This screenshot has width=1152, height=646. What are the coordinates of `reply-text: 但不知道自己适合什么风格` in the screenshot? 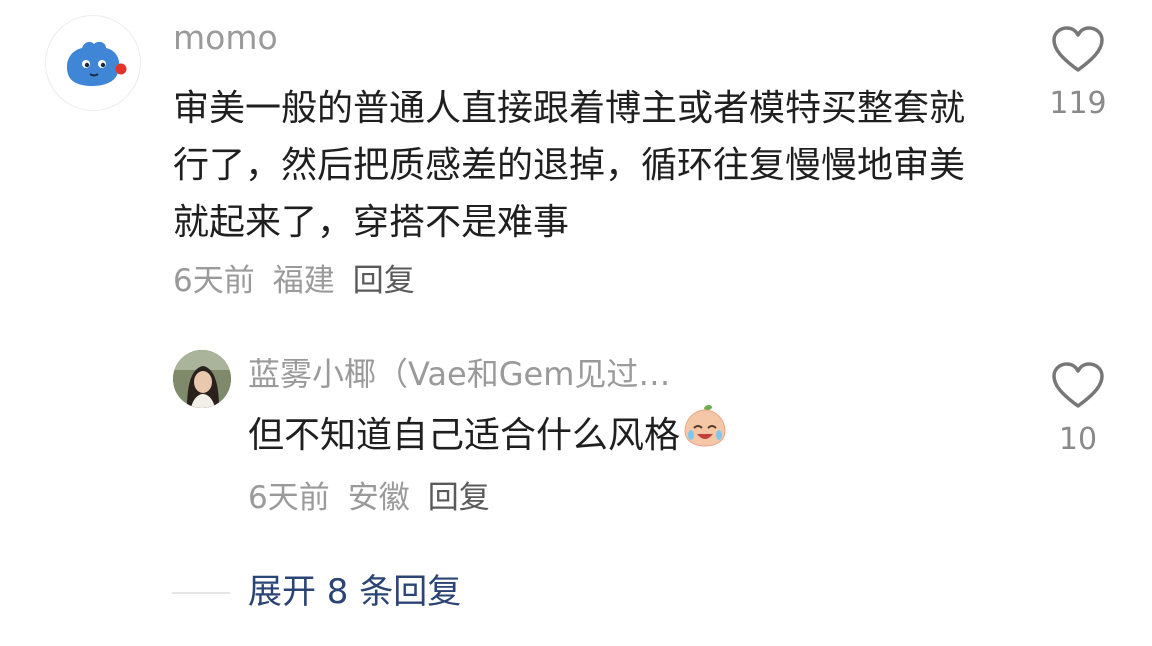 It's located at (464, 435).